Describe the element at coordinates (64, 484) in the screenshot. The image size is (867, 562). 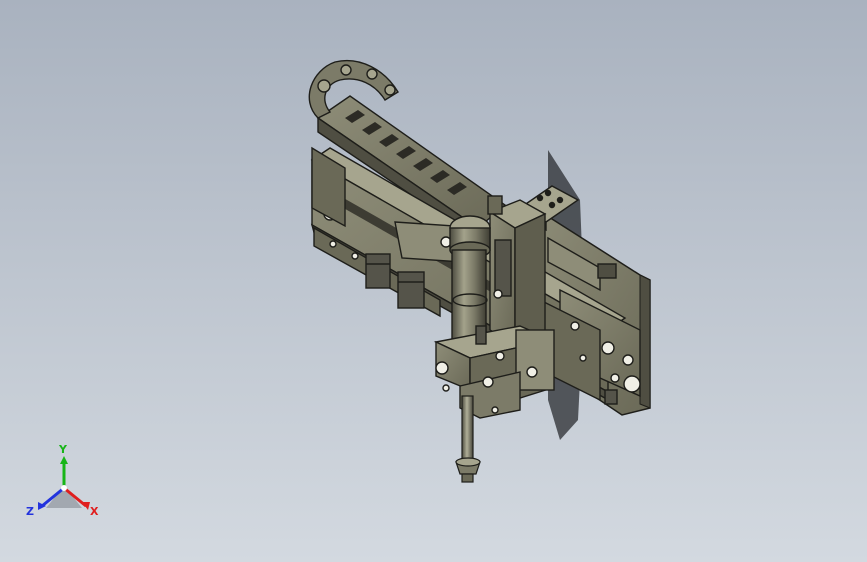
I see `coordinate-triad: Y X Z` at that location.